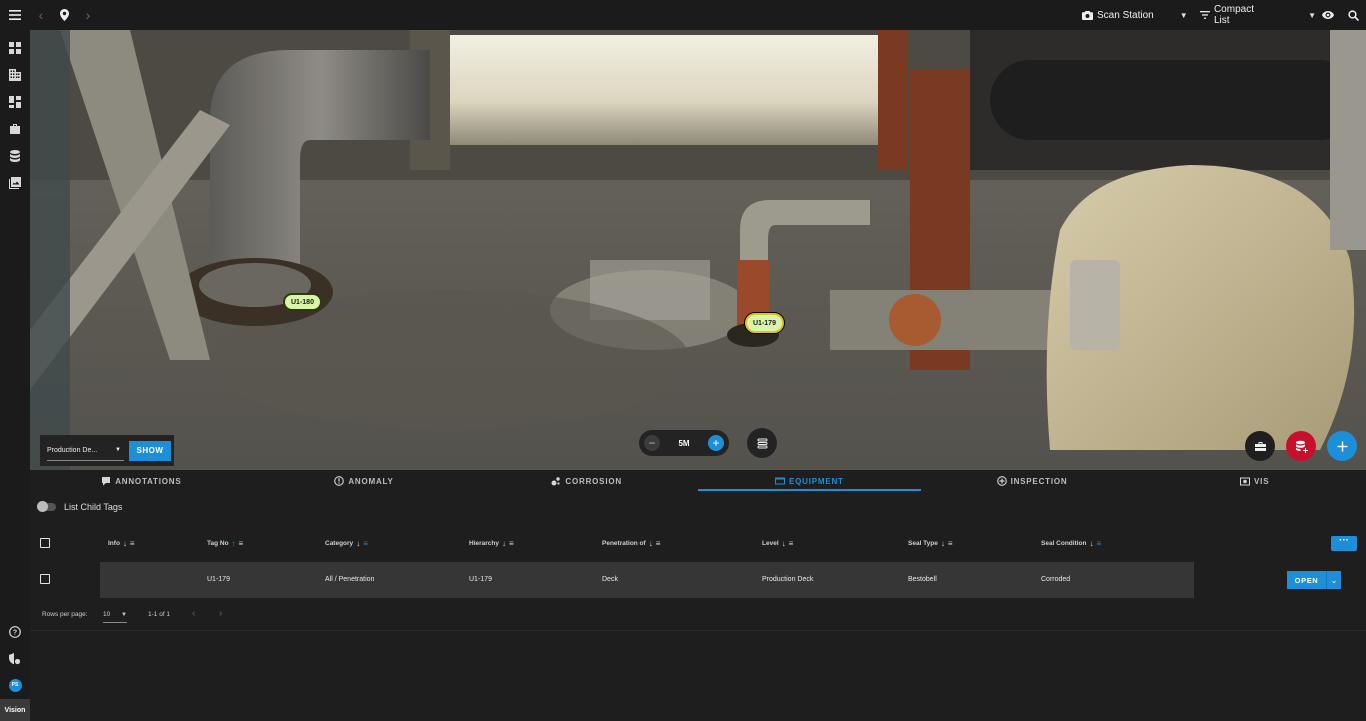 The width and height of the screenshot is (1366, 721). What do you see at coordinates (698, 614) in the screenshot?
I see `pagination: Rows per page: 10 ▼ 1-1 of 1 ‹ ›` at bounding box center [698, 614].